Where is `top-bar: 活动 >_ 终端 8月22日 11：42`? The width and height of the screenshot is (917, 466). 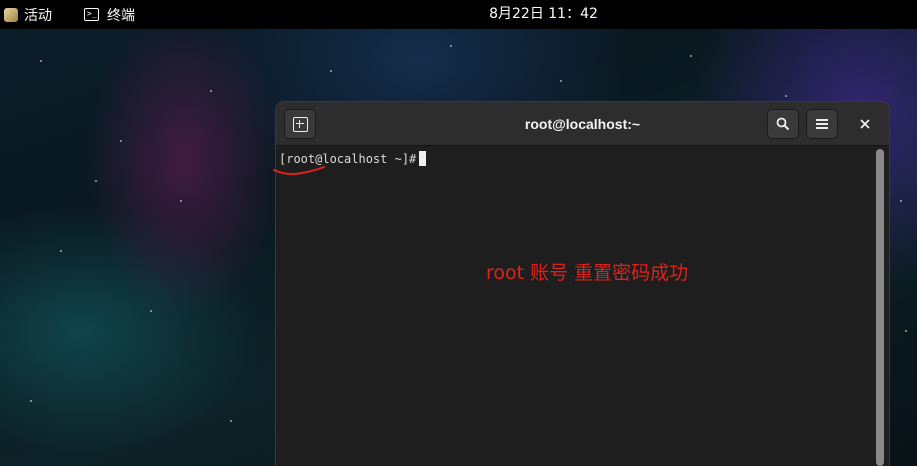
top-bar: 活动 >_ 终端 8月22日 11：42 is located at coordinates (458, 14).